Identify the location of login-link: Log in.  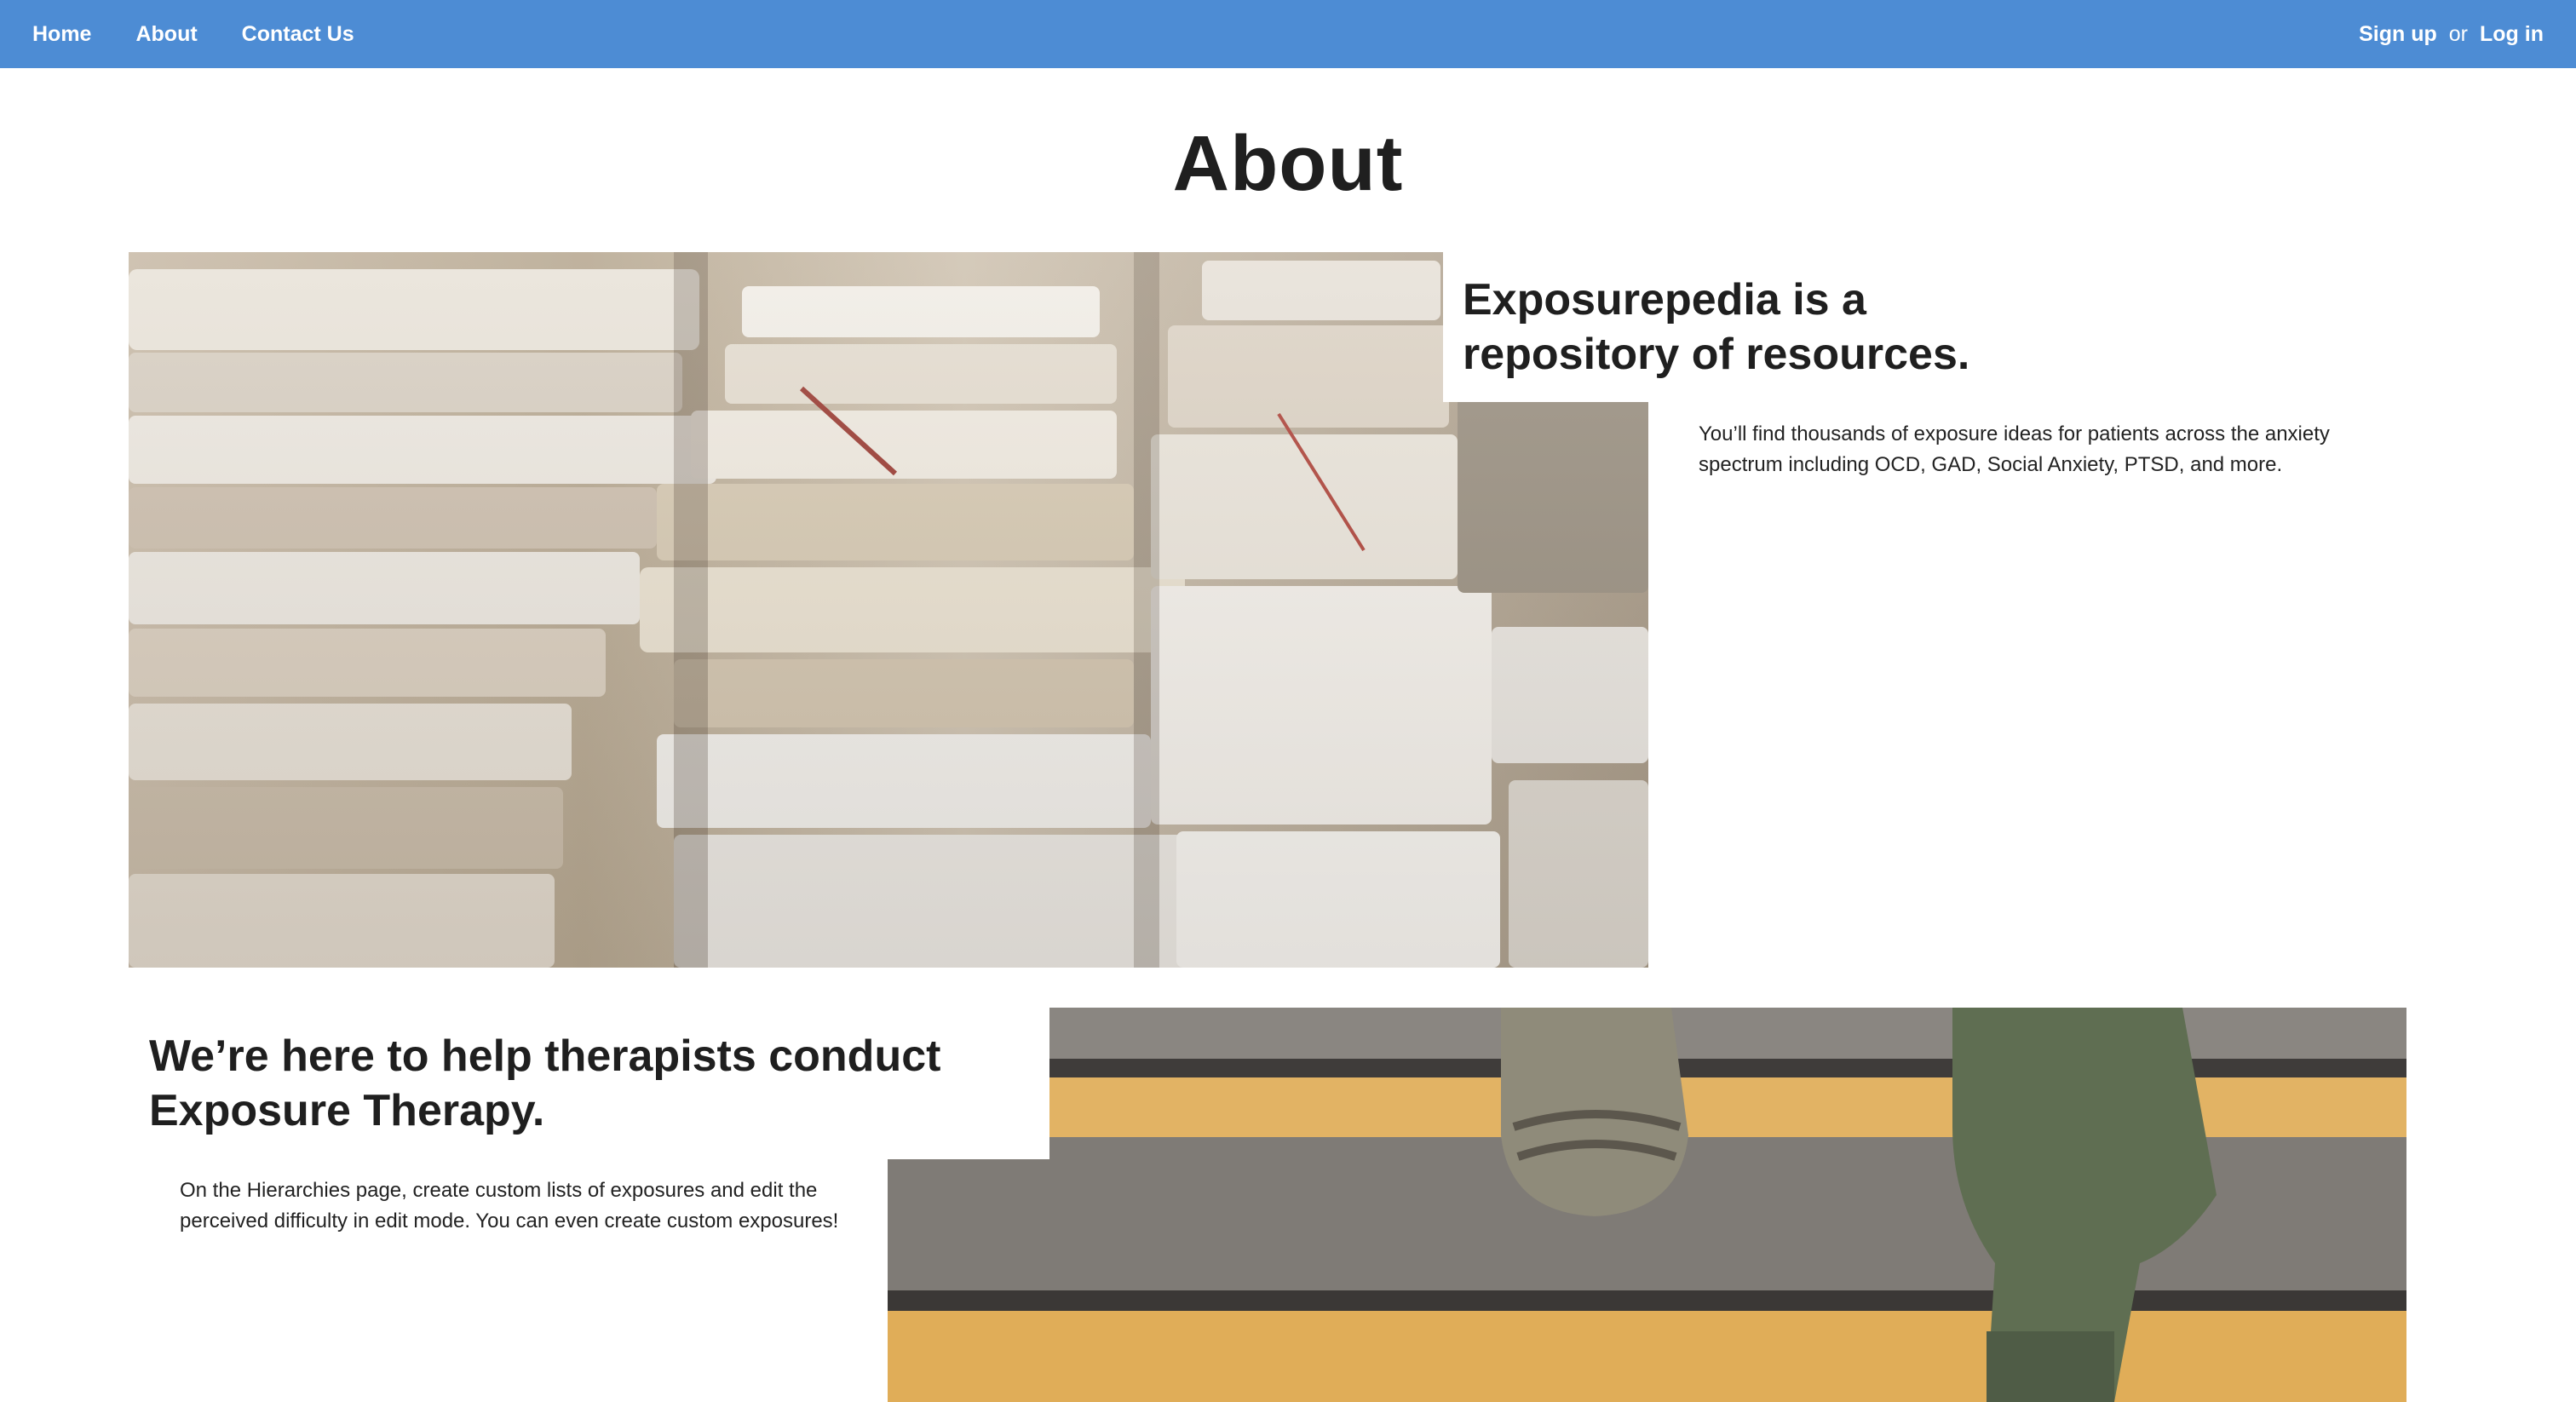
(2512, 34).